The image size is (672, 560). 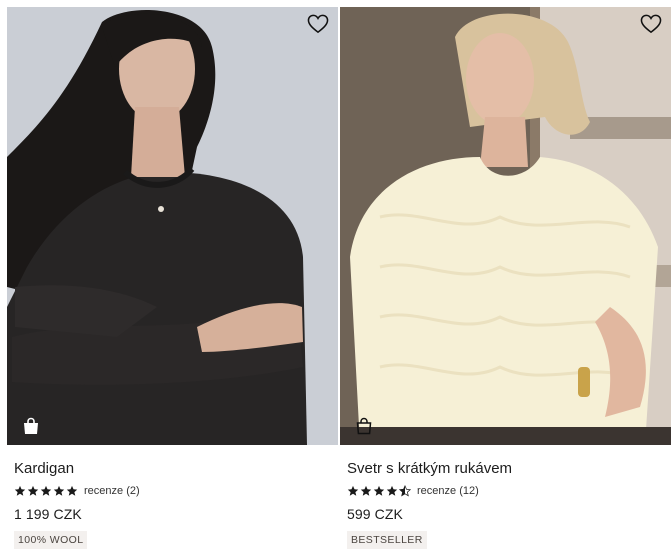 I want to click on product-badge: 100% WOOL, so click(x=51, y=540).